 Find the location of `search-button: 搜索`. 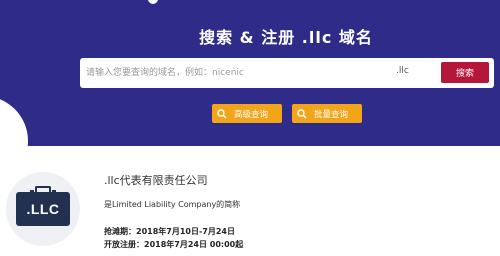

search-button: 搜索 is located at coordinates (465, 72).